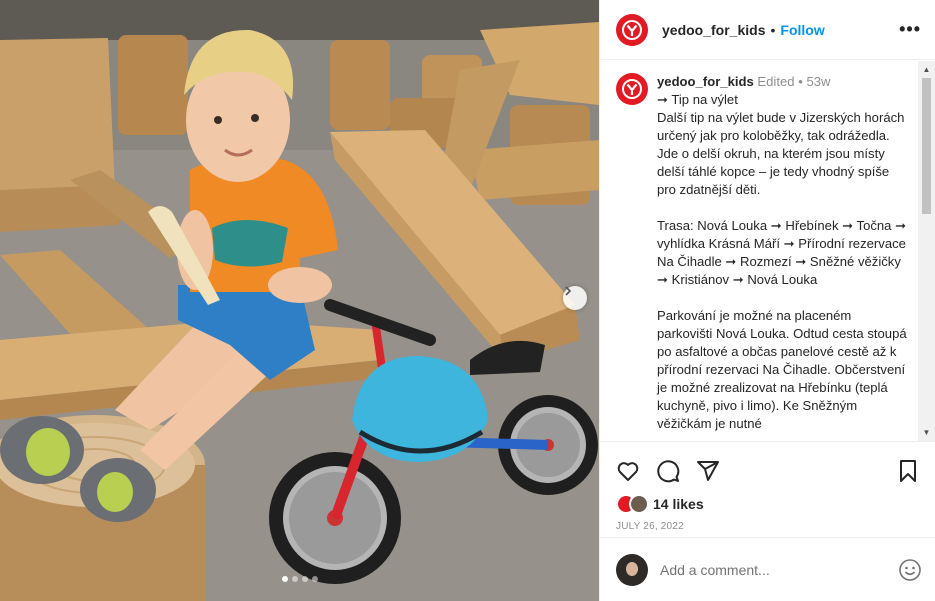 The height and width of the screenshot is (601, 935). Describe the element at coordinates (926, 251) in the screenshot. I see `caption-scrollbar: ▲ ▼` at that location.